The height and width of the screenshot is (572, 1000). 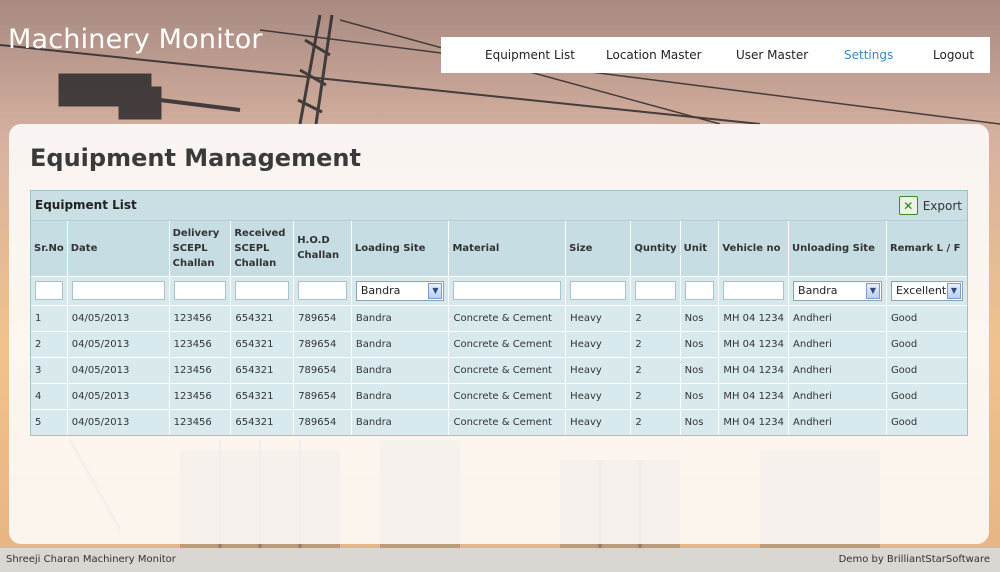 What do you see at coordinates (49, 395) in the screenshot?
I see `cell-srno: 4` at bounding box center [49, 395].